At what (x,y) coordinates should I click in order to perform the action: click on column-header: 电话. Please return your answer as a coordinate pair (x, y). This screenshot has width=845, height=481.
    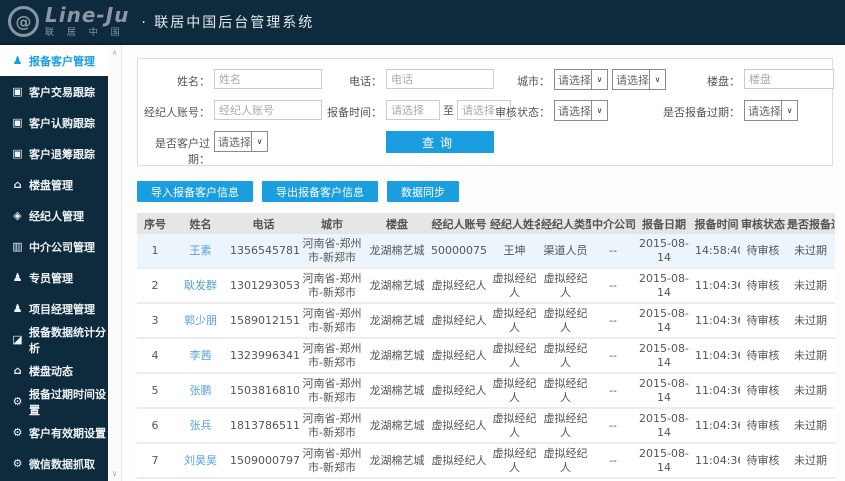
    Looking at the image, I should click on (263, 223).